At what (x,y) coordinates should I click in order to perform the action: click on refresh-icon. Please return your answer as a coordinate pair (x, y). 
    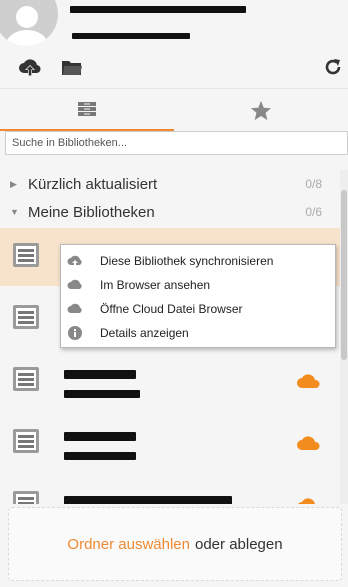
    Looking at the image, I should click on (333, 67).